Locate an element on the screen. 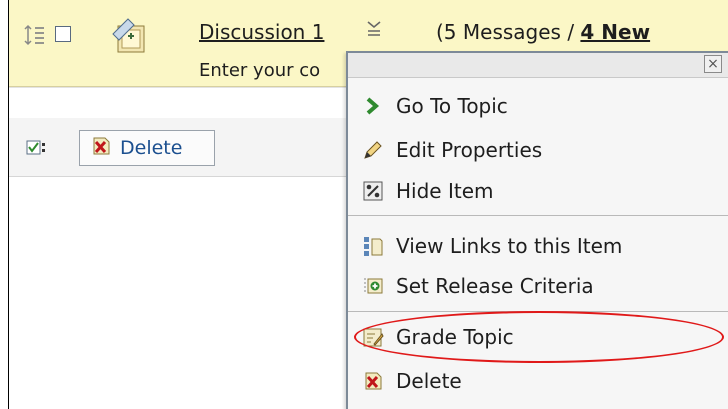 This screenshot has height=409, width=728. chevron-right-icon is located at coordinates (373, 106).